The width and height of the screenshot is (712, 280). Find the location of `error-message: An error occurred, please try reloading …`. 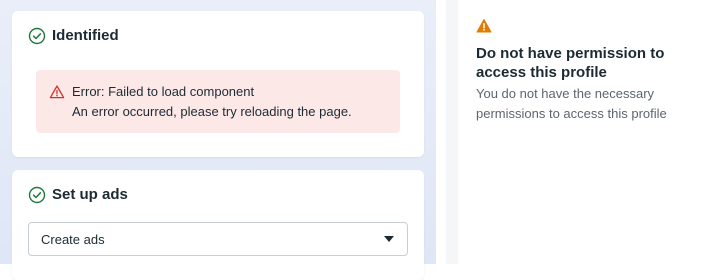

error-message: An error occurred, please try reloading … is located at coordinates (212, 111).